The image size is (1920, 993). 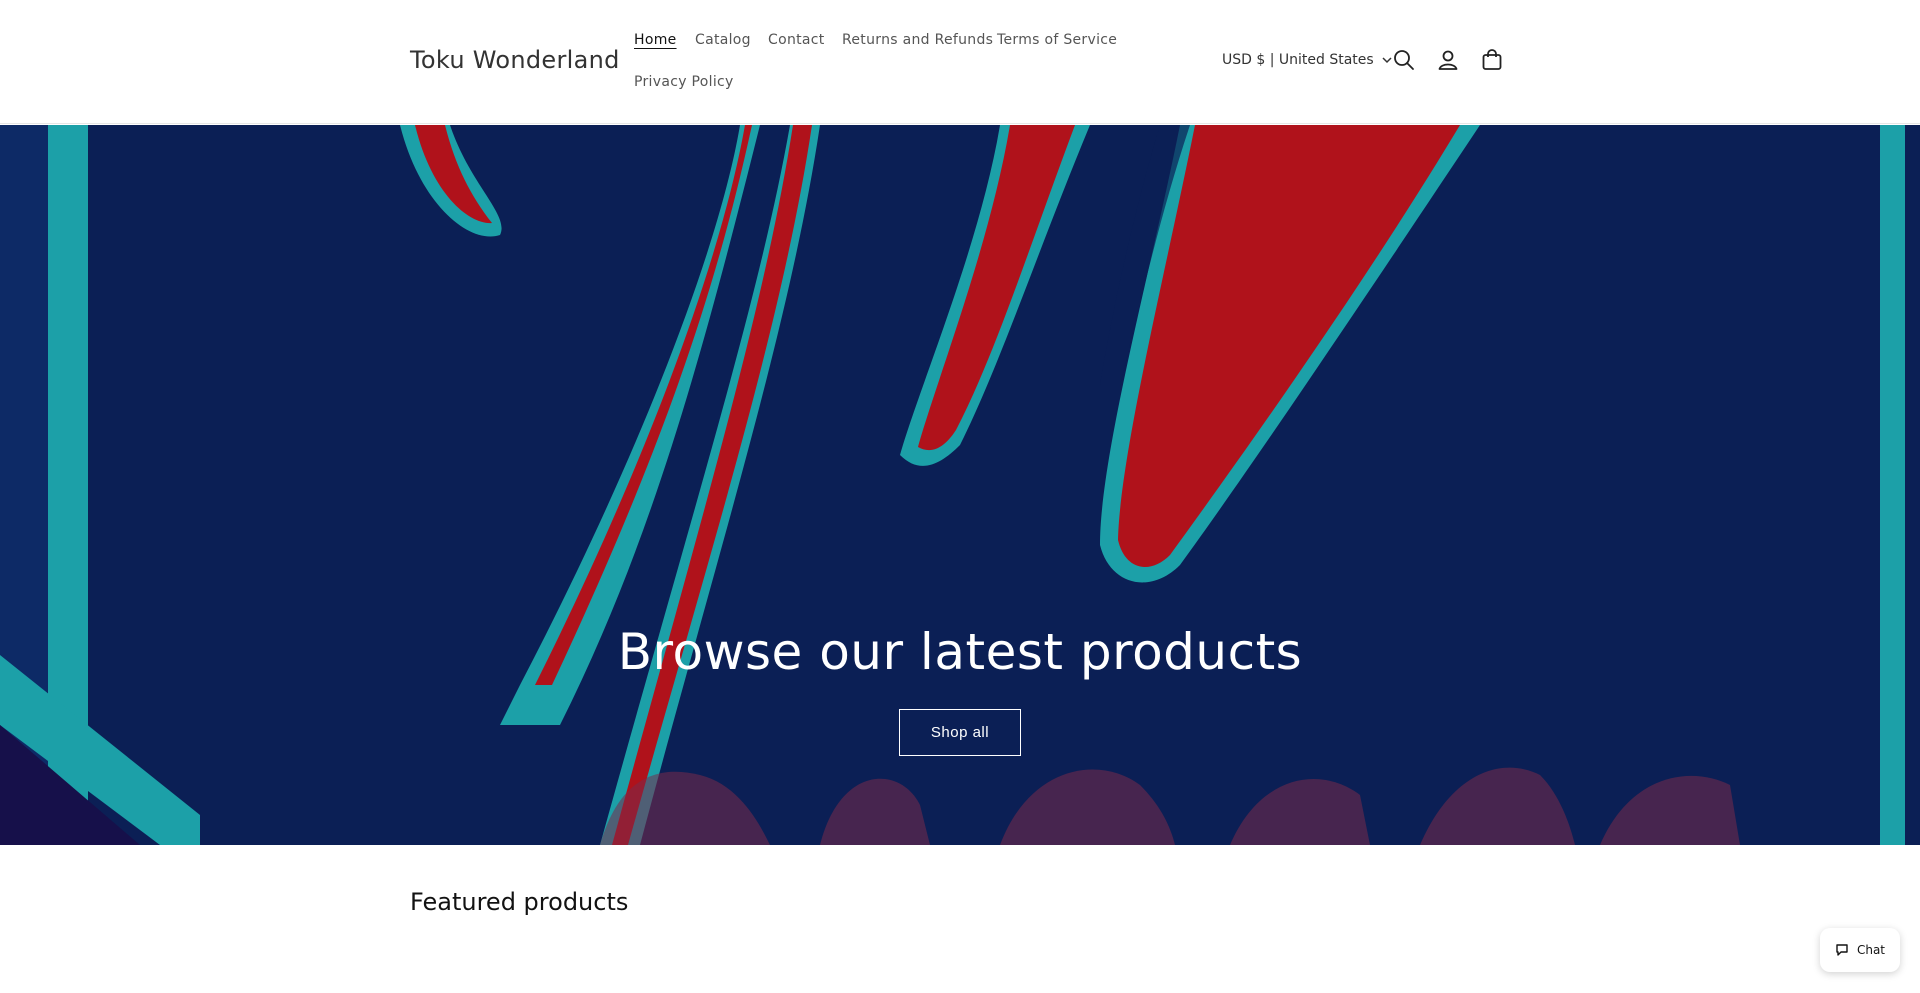 What do you see at coordinates (917, 40) in the screenshot?
I see `nav-item-returns: Returns and Refunds` at bounding box center [917, 40].